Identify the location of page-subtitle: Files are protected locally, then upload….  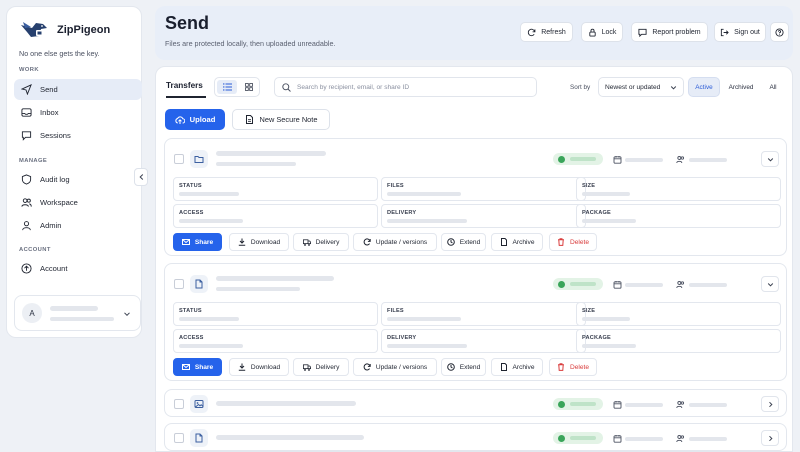
(250, 43).